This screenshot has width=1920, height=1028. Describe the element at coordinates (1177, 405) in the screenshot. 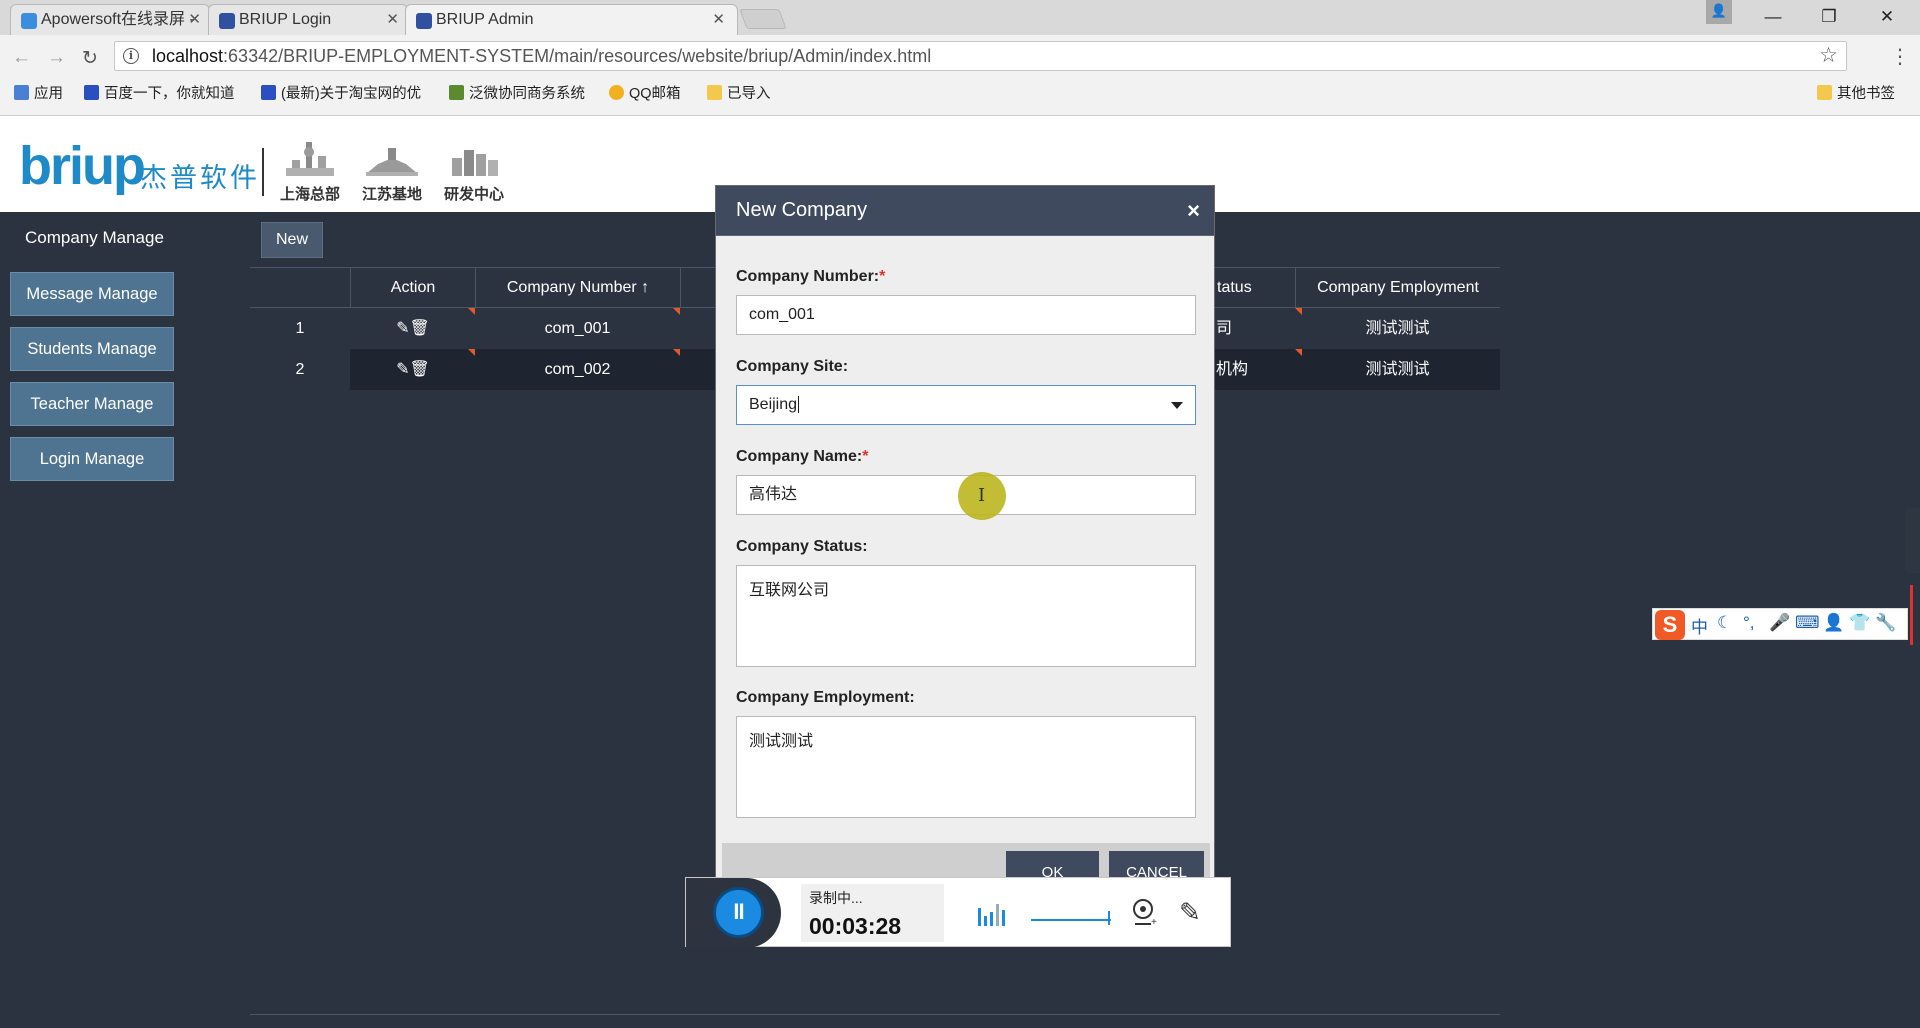

I see `chevron-down-icon` at that location.